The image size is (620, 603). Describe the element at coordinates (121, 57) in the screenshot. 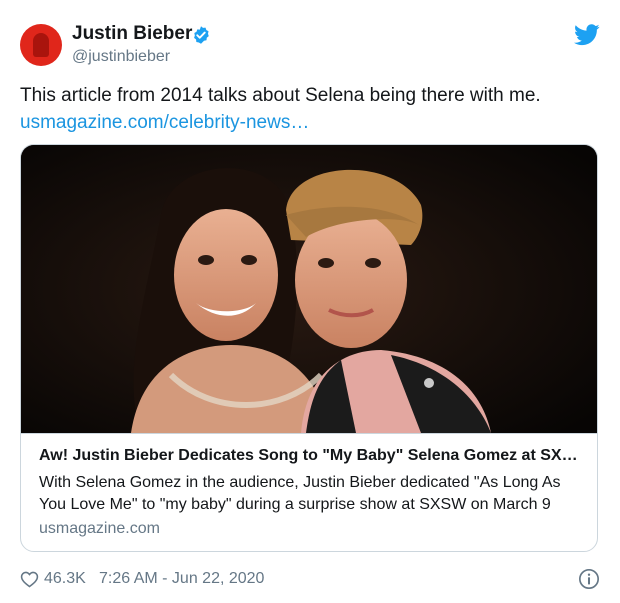

I see `user-handle: @justinbieber` at that location.